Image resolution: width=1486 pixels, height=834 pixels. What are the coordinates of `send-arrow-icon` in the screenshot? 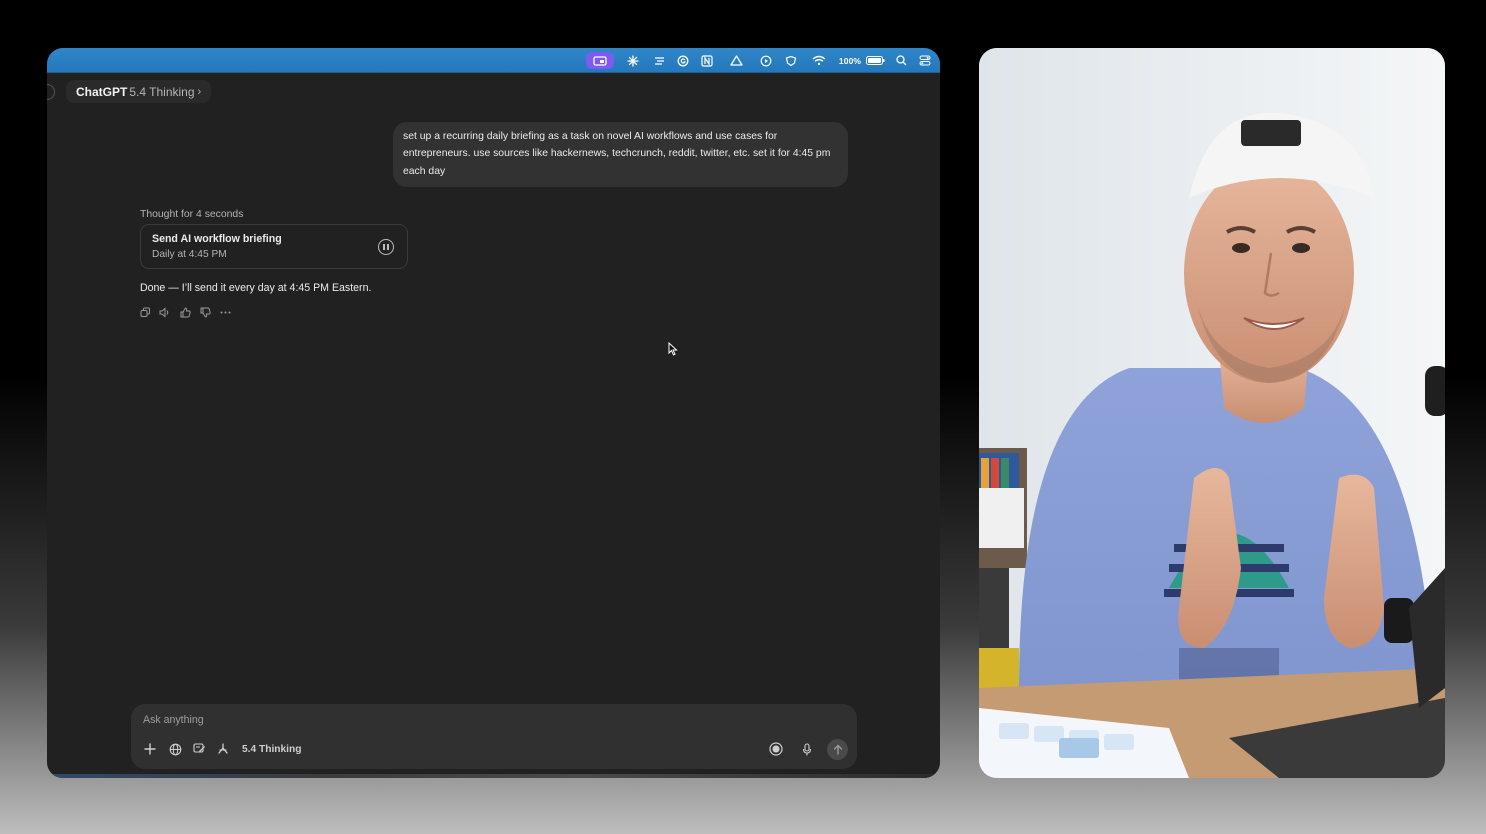 It's located at (837, 749).